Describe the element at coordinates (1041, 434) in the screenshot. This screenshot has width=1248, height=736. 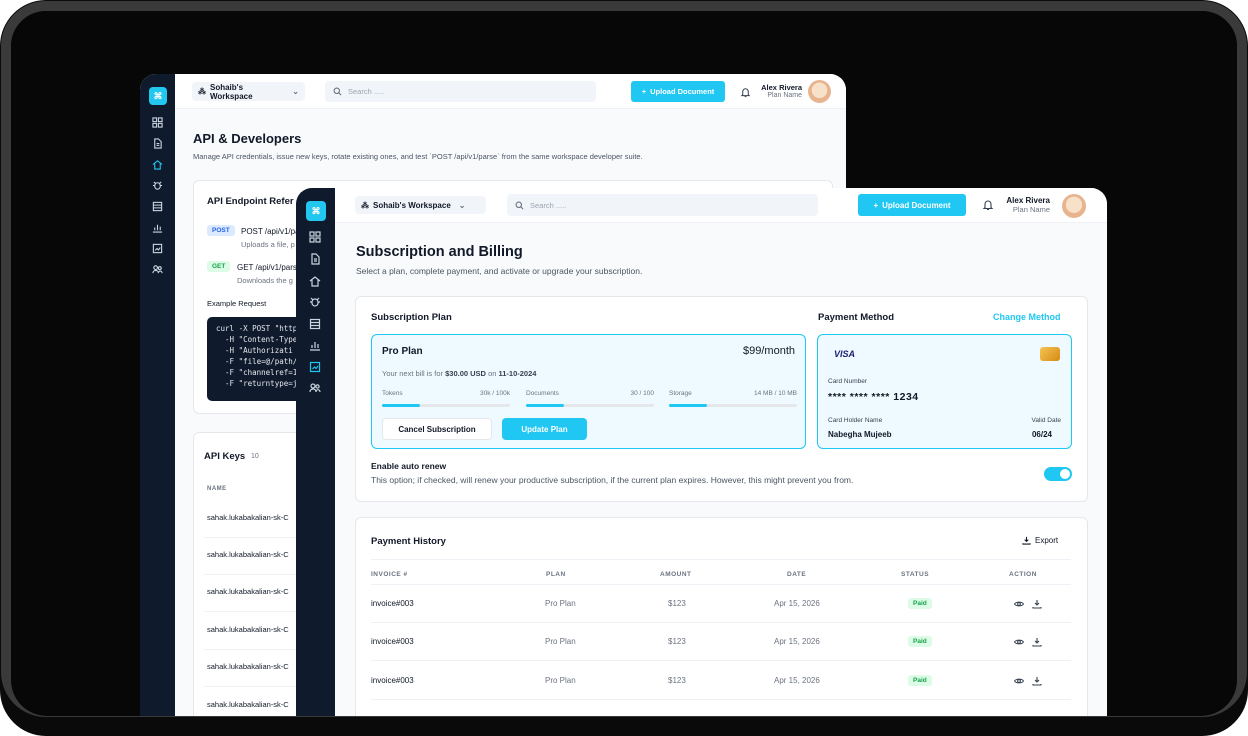
I see `valid-date: 06/24` at that location.